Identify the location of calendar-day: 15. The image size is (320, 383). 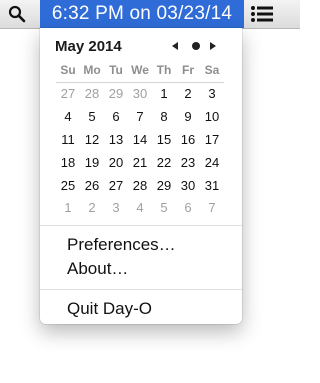
(164, 139).